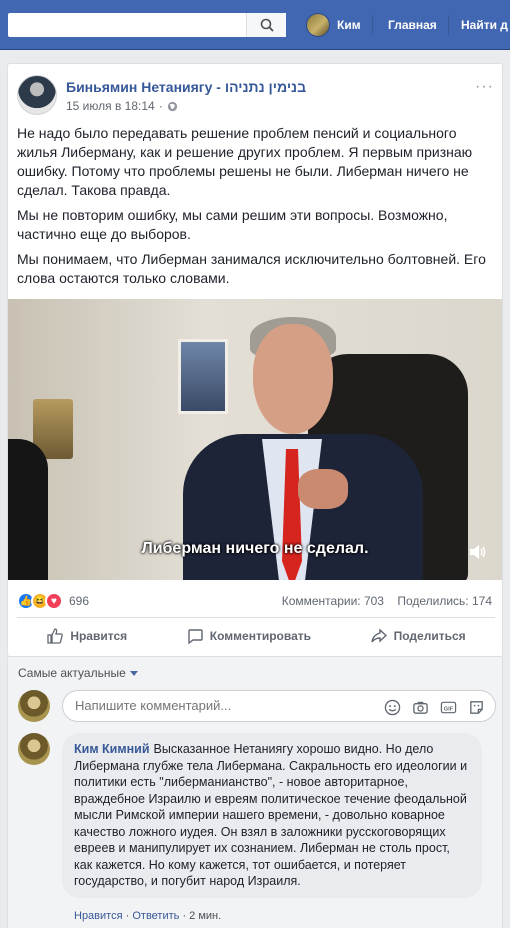  I want to click on comment-reply-link: Ответить, so click(155, 916).